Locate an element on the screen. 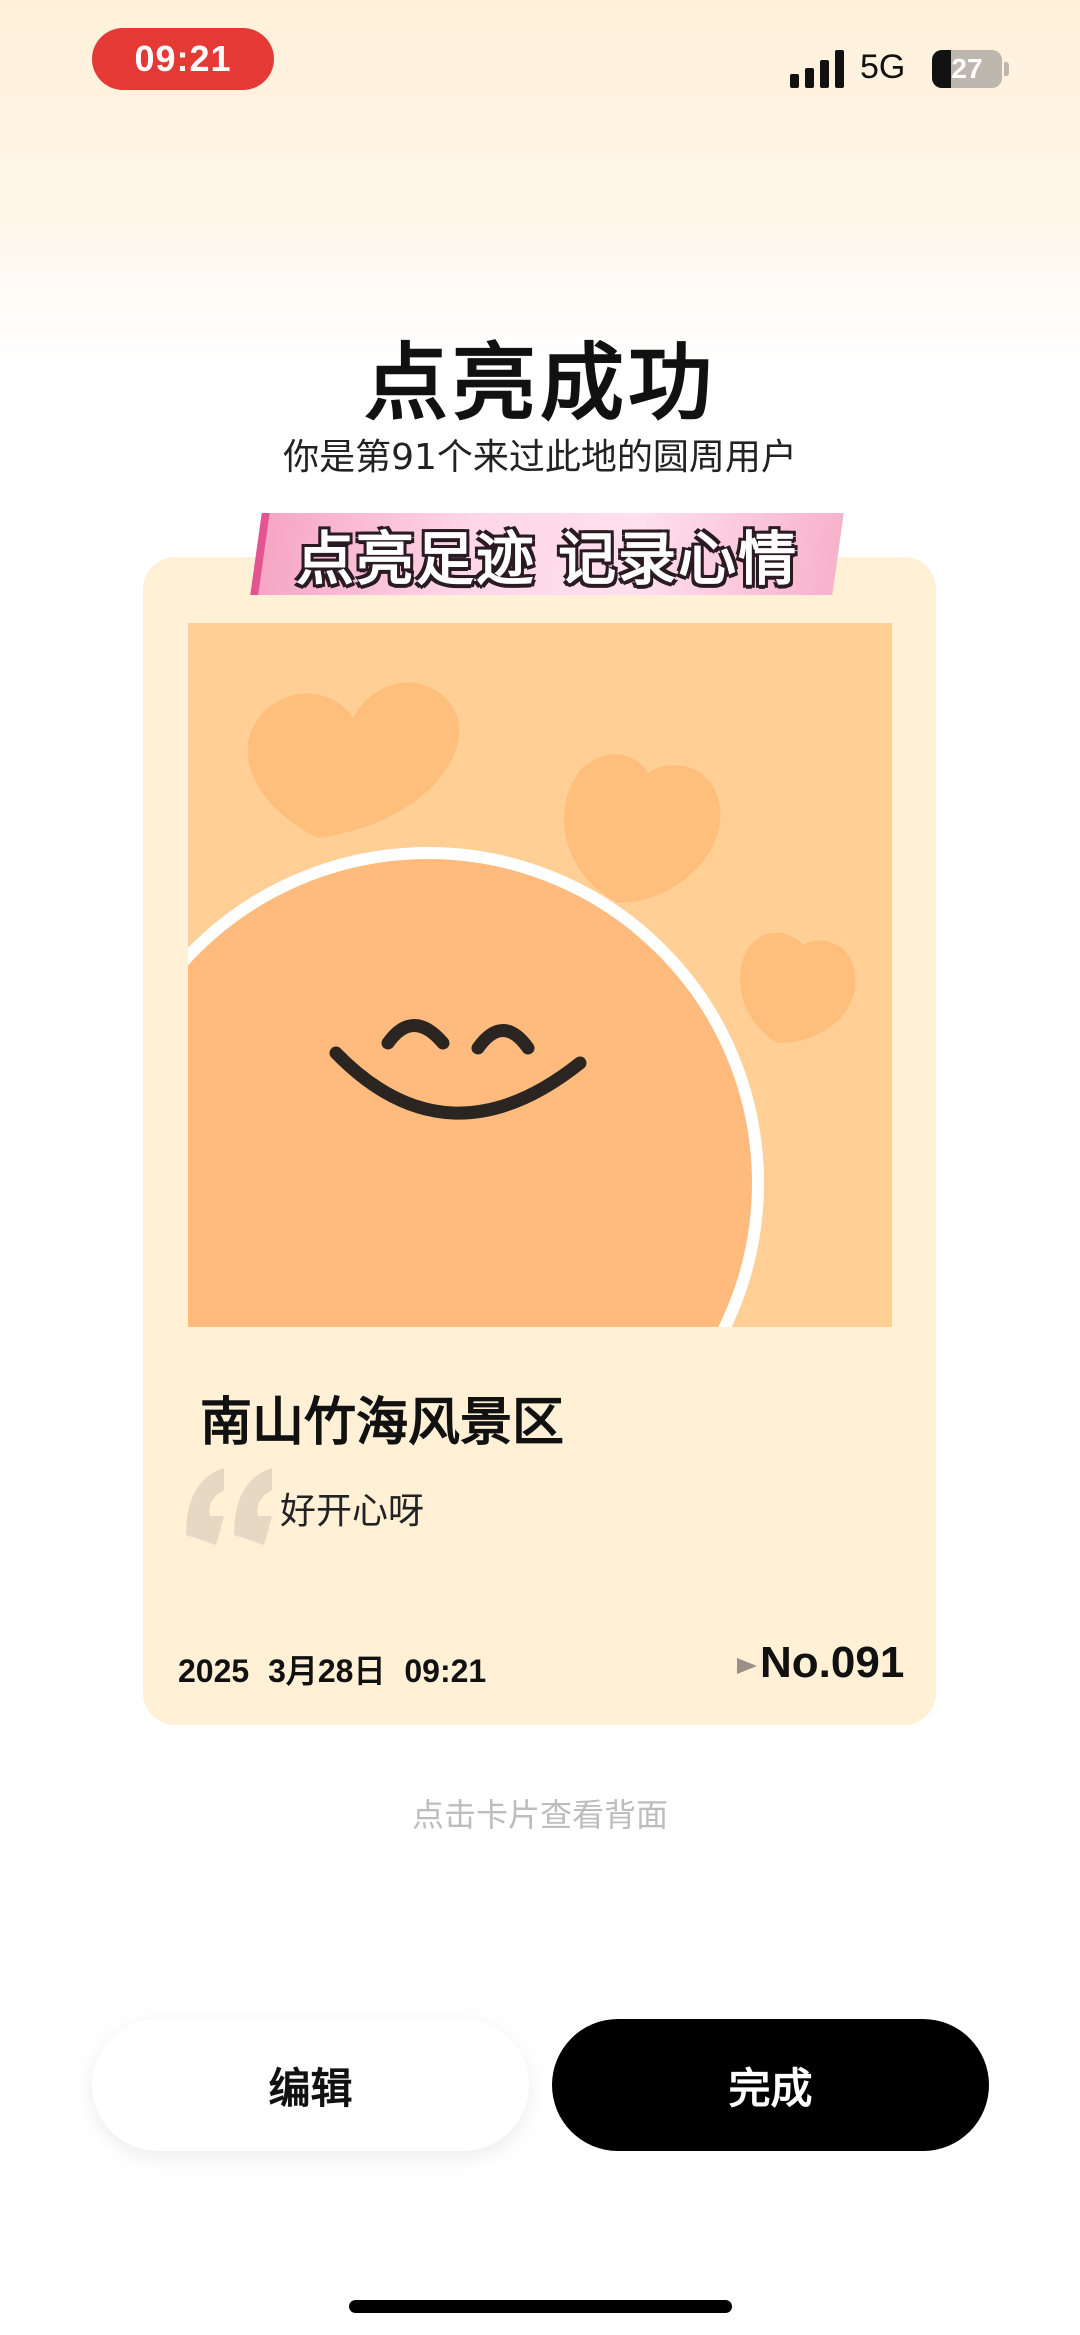 The height and width of the screenshot is (2335, 1080). status-time: 09:21 is located at coordinates (183, 59).